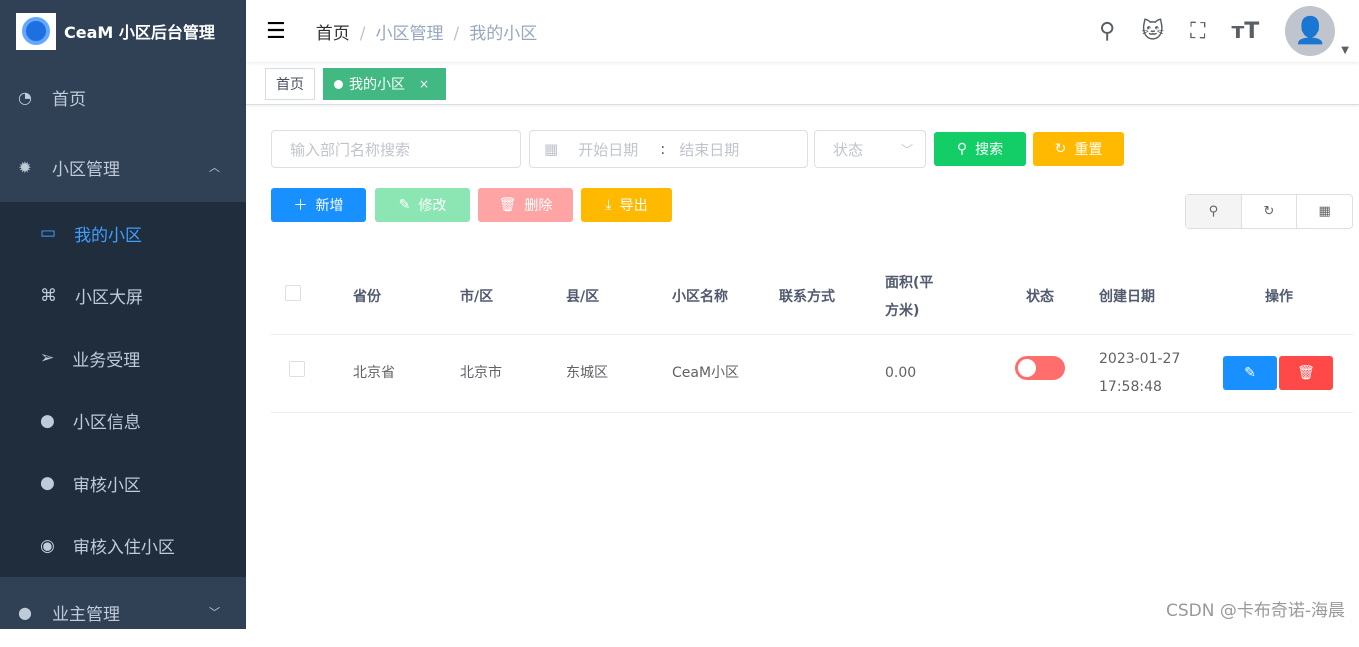 The height and width of the screenshot is (647, 1359). I want to click on menu-owners: ● 业主管理 ﹀, so click(123, 612).